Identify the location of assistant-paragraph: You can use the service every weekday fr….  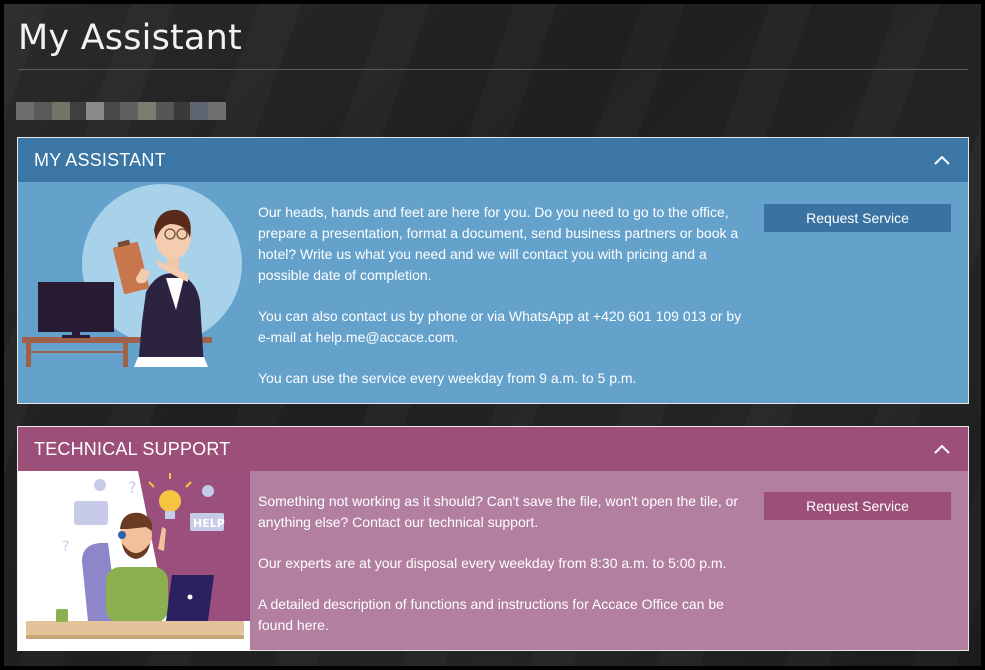
(447, 378).